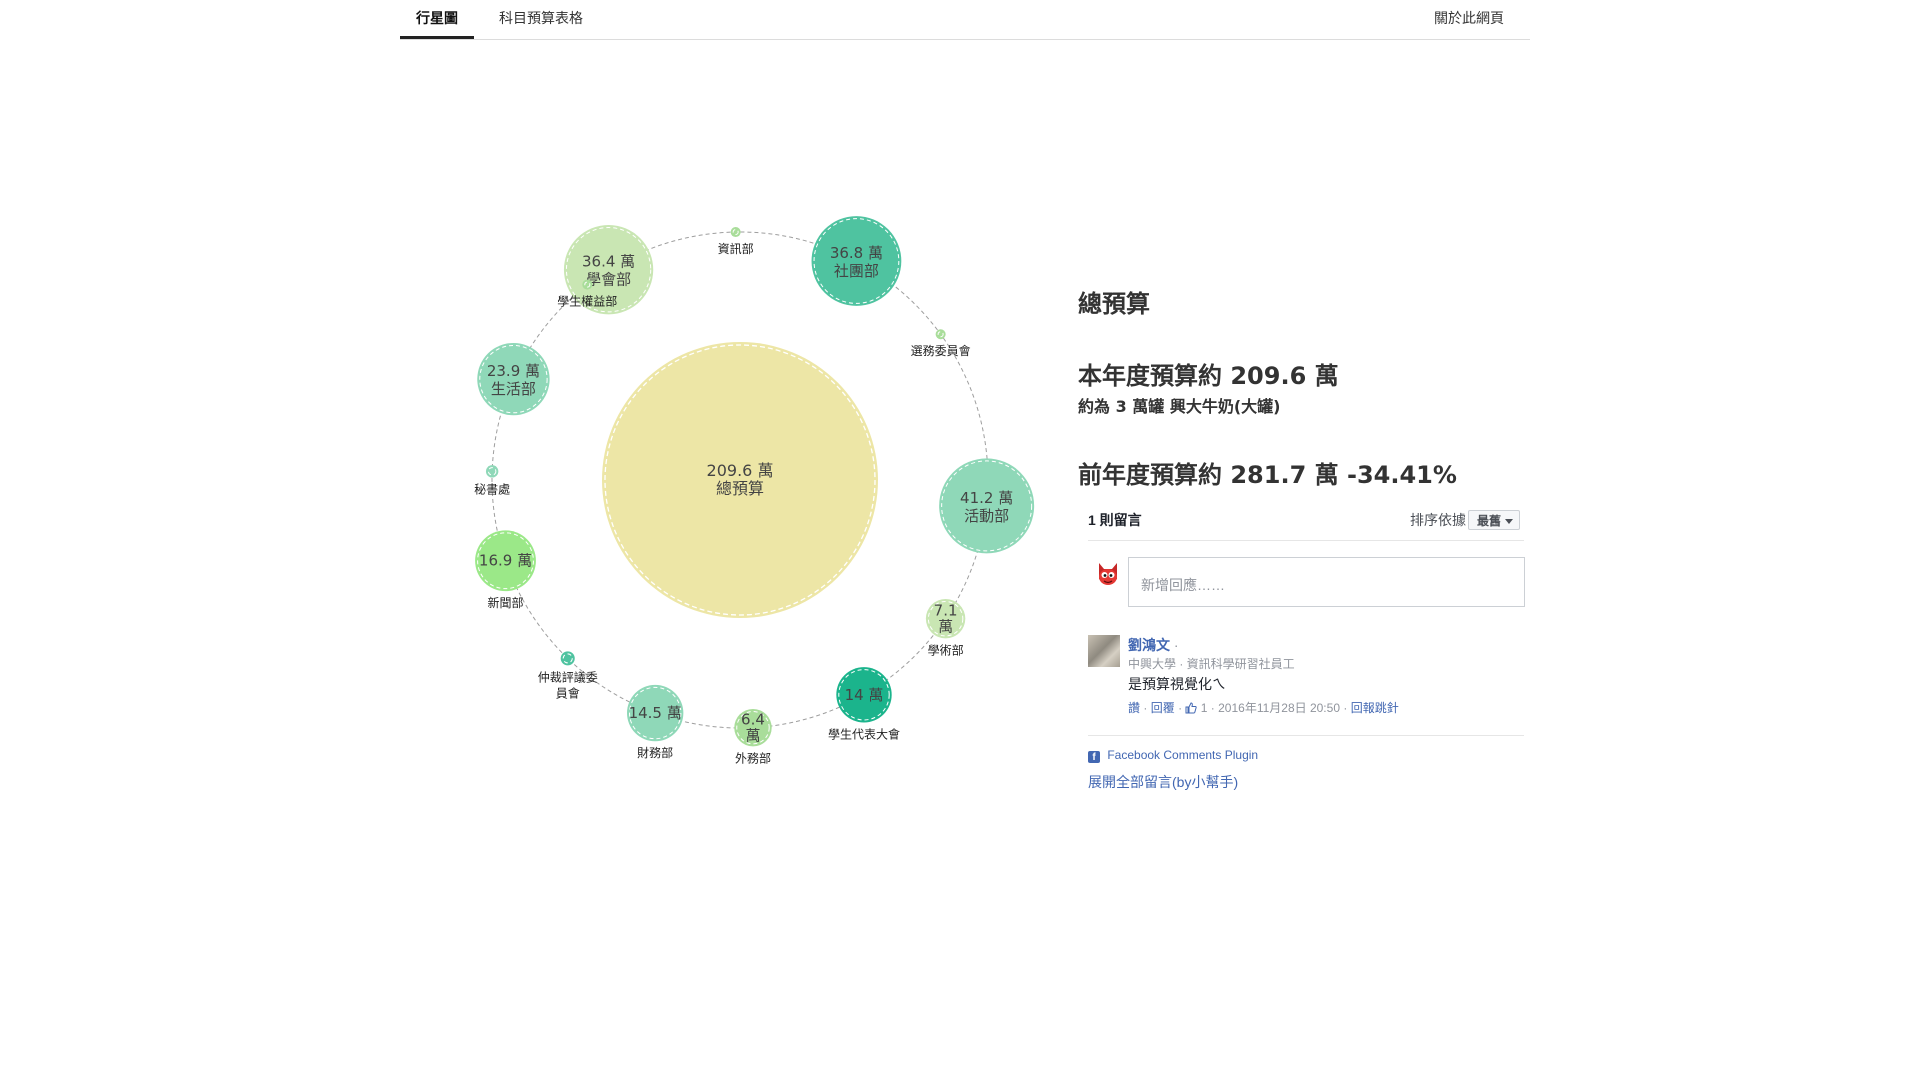  I want to click on bubble-value-label: 14.5 萬, so click(655, 713).